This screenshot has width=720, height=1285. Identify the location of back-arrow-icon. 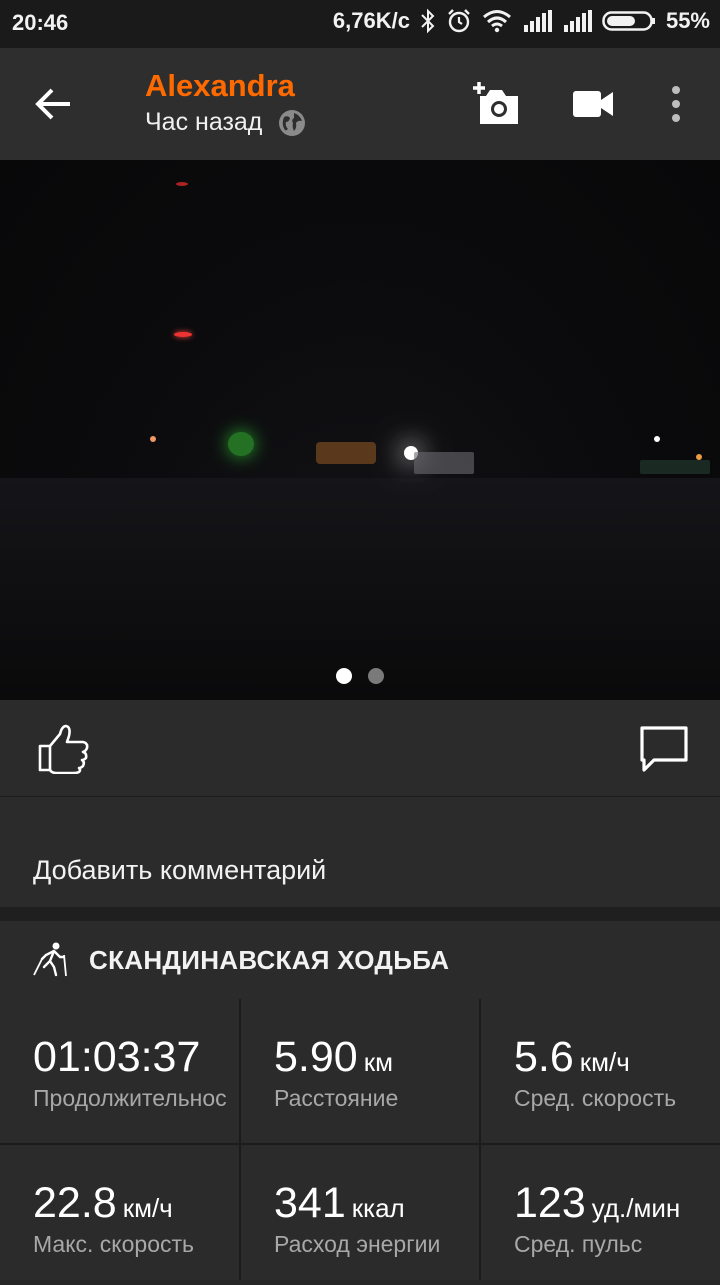
(54, 104).